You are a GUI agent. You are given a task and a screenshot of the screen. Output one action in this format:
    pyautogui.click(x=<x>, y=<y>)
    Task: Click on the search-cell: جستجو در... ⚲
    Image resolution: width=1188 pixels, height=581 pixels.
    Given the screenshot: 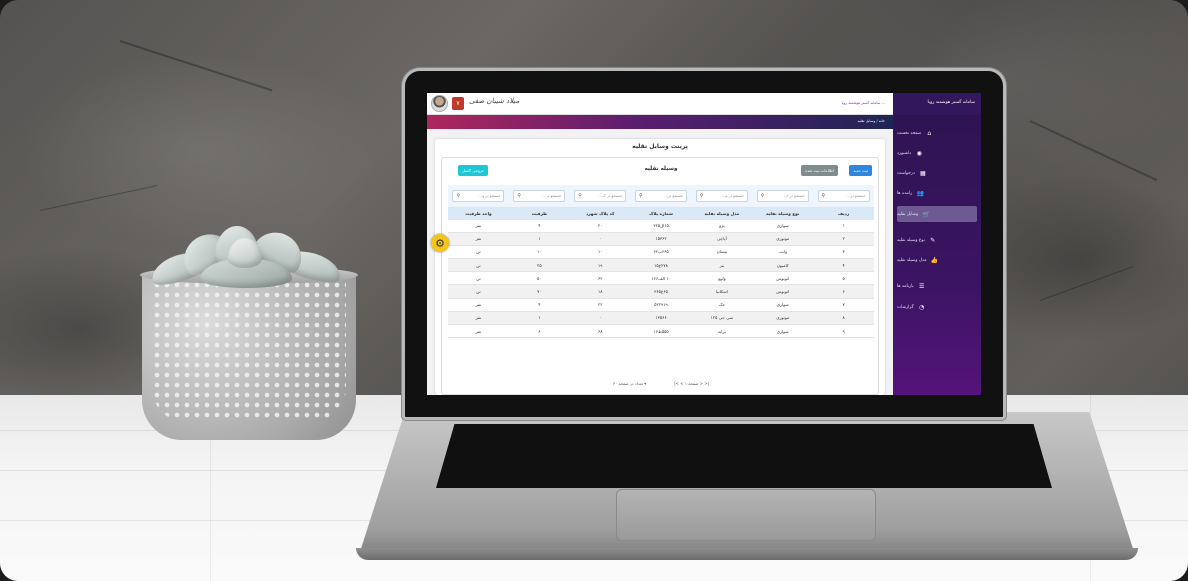 What is the action you would take?
    pyautogui.click(x=843, y=196)
    